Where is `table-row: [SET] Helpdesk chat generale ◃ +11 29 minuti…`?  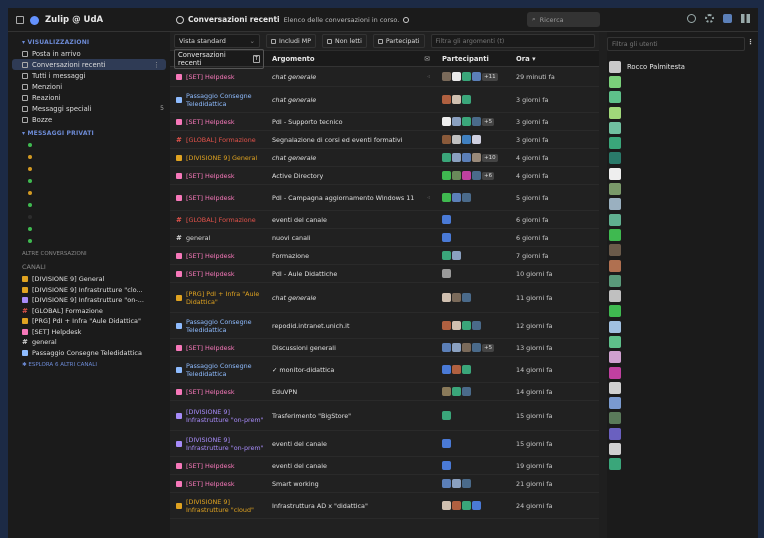
table-row: [SET] Helpdesk chat generale ◃ +11 29 minuti… is located at coordinates (384, 77).